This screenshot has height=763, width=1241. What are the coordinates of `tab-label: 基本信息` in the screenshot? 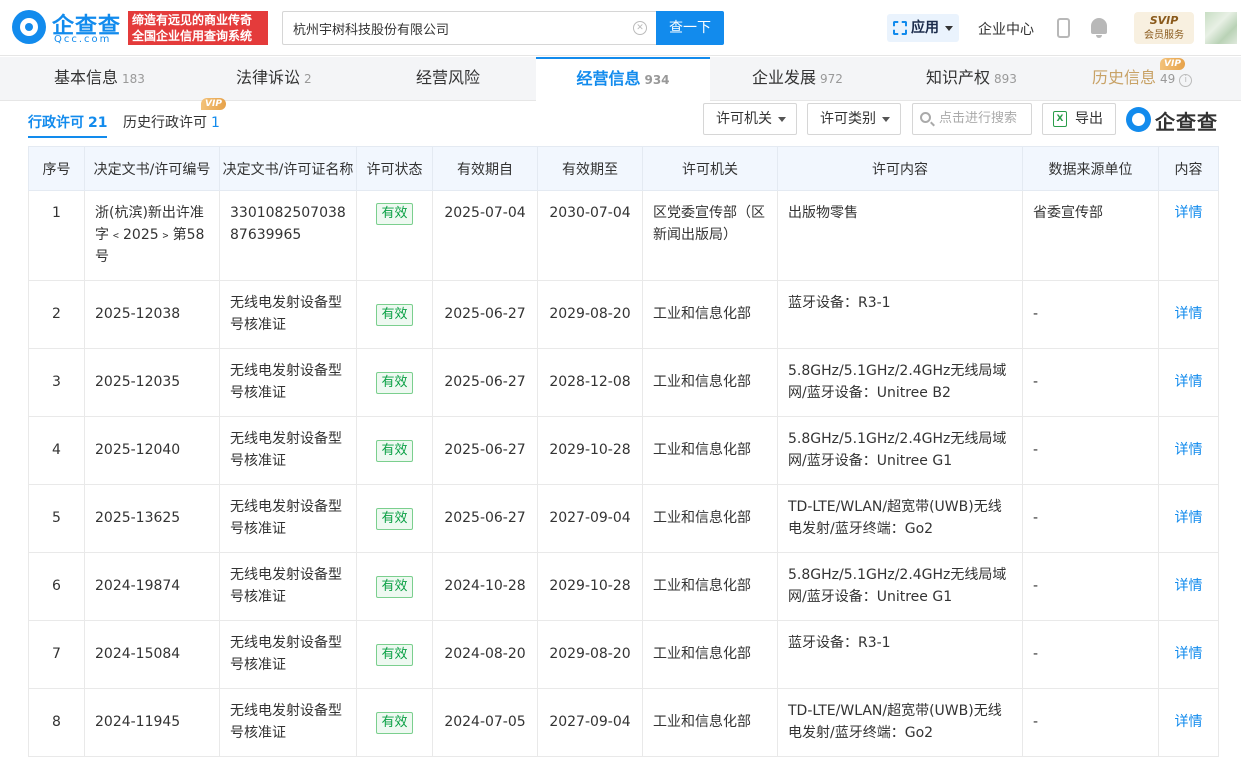 It's located at (86, 77).